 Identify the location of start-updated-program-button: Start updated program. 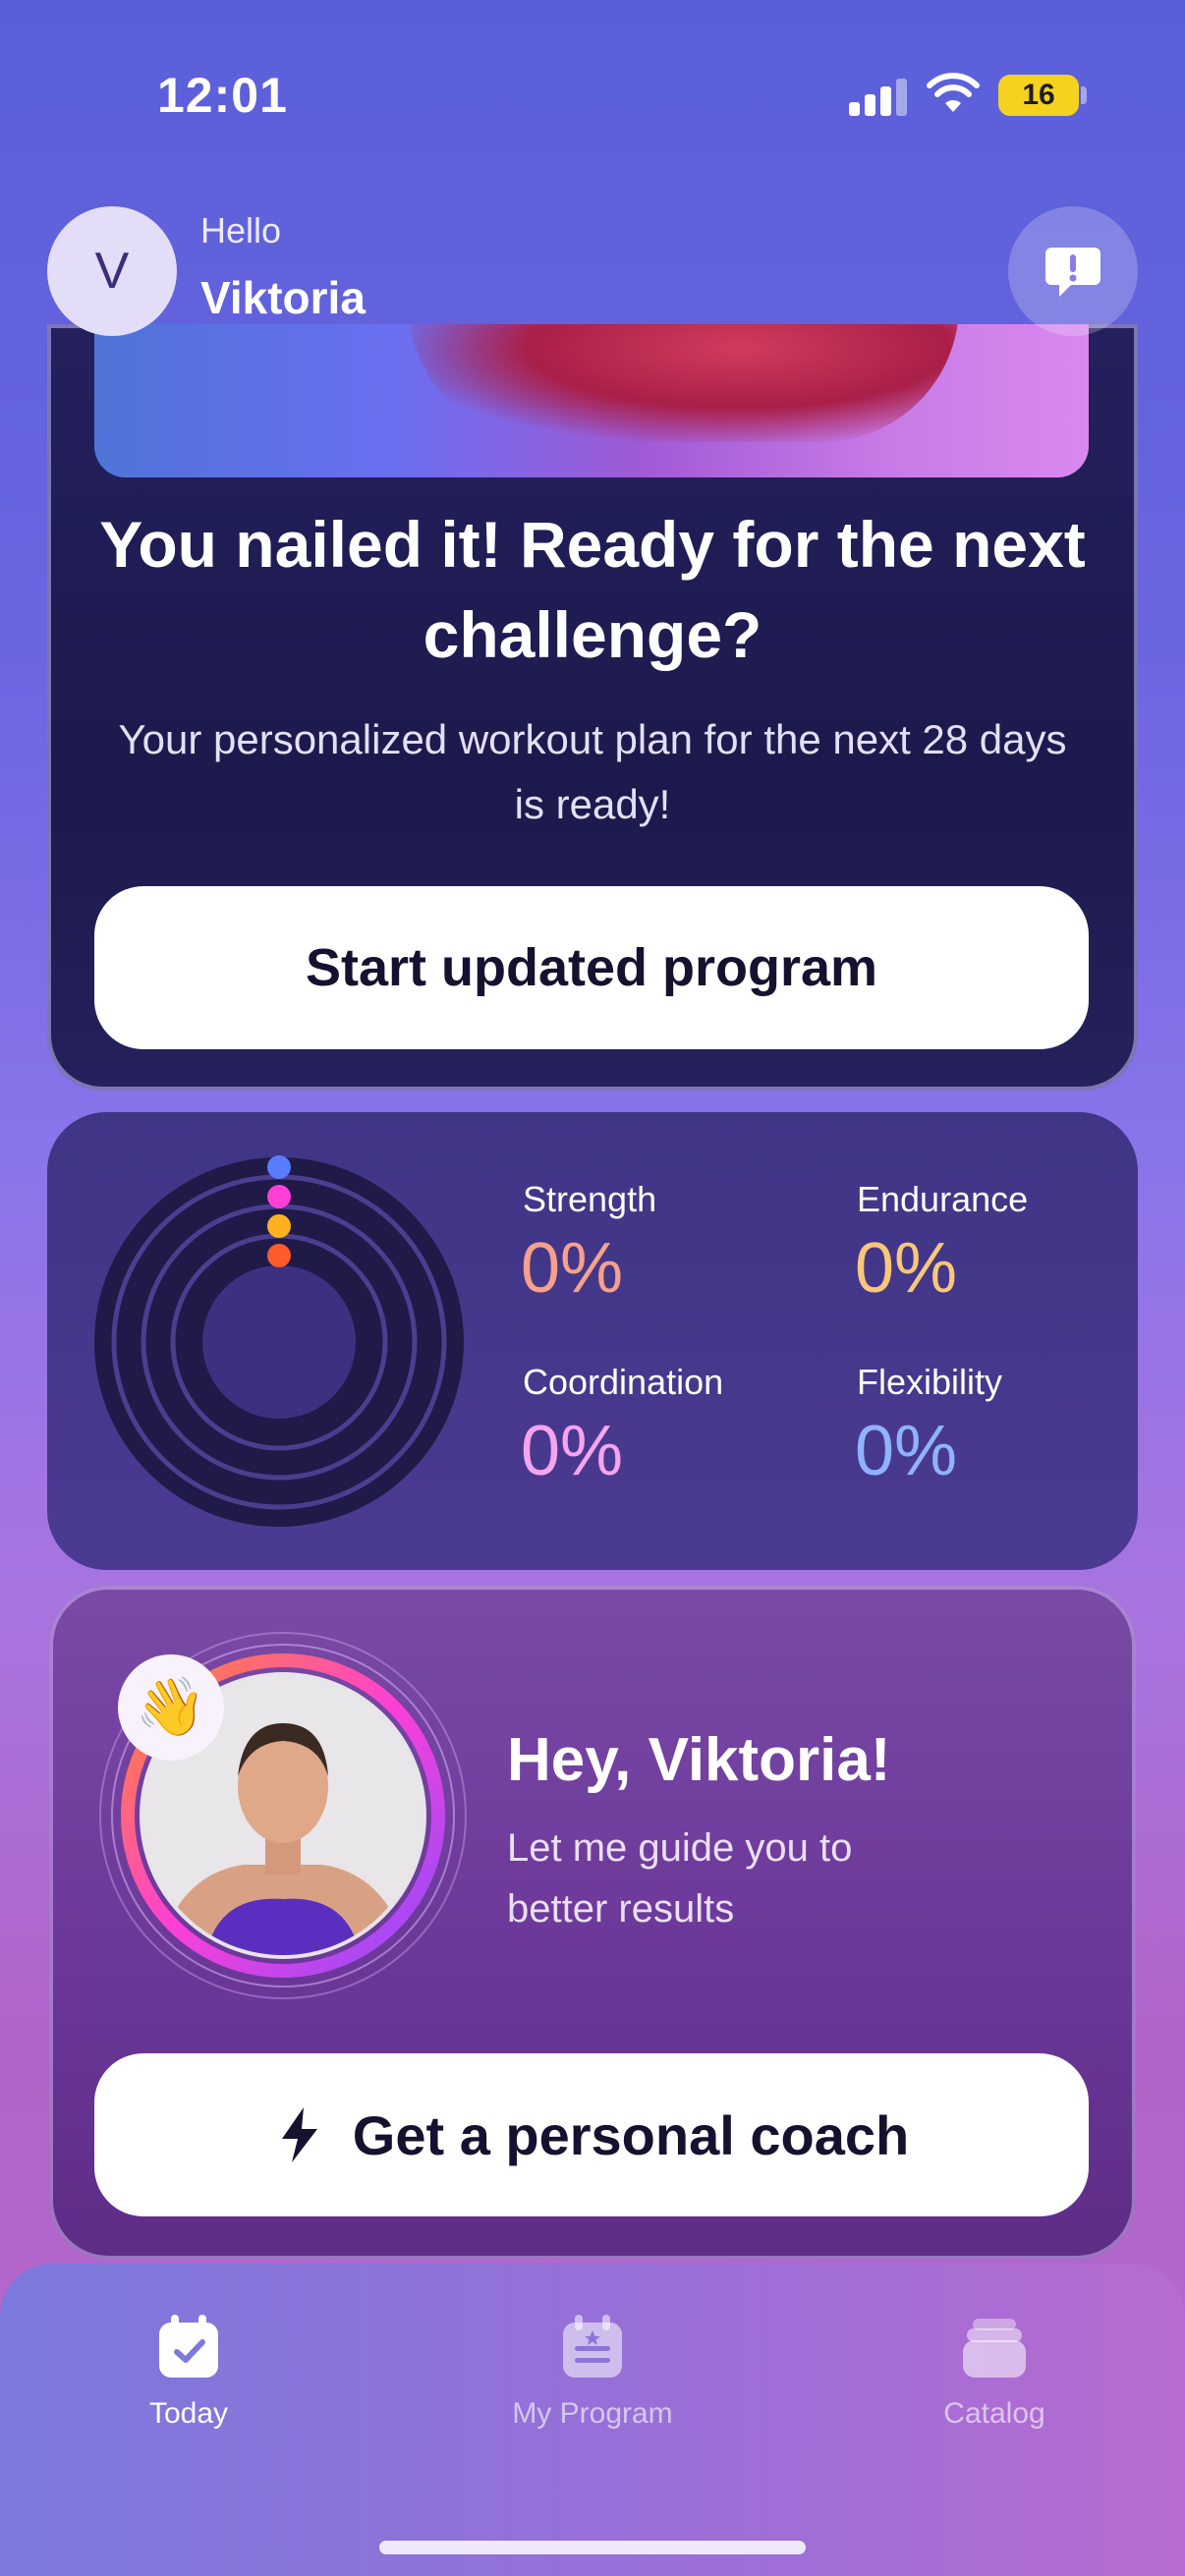
(592, 967).